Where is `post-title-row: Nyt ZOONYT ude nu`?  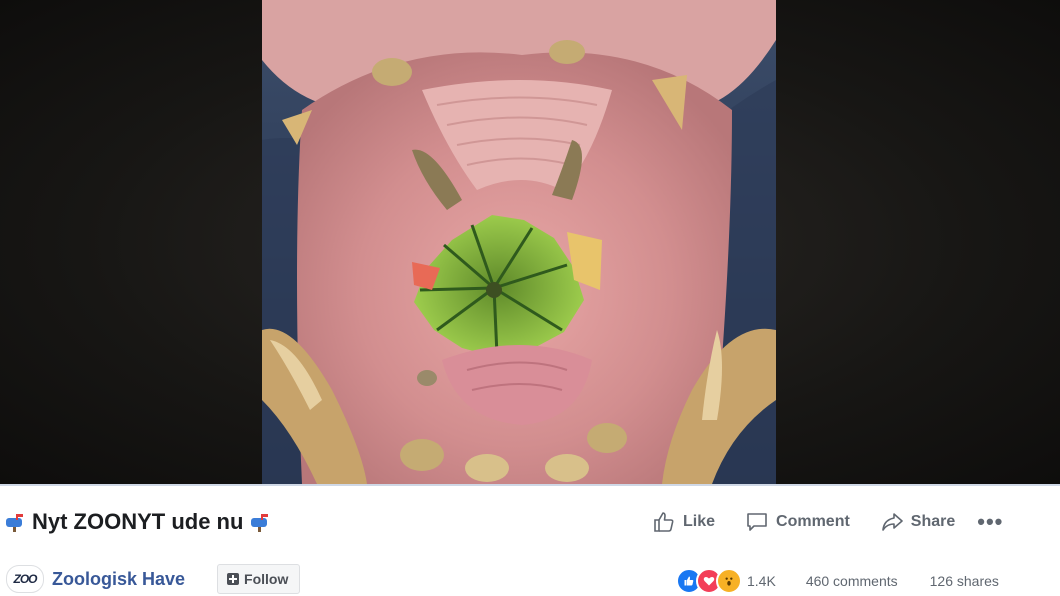 post-title-row: Nyt ZOONYT ude nu is located at coordinates (137, 522).